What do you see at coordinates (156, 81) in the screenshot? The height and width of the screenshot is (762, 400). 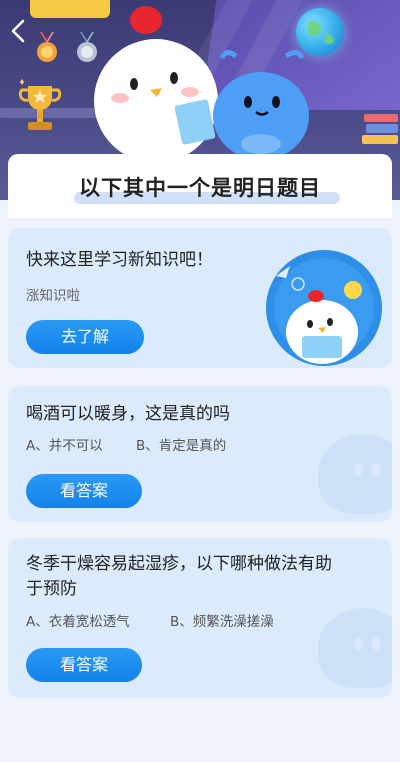 I see `chick-mascot` at bounding box center [156, 81].